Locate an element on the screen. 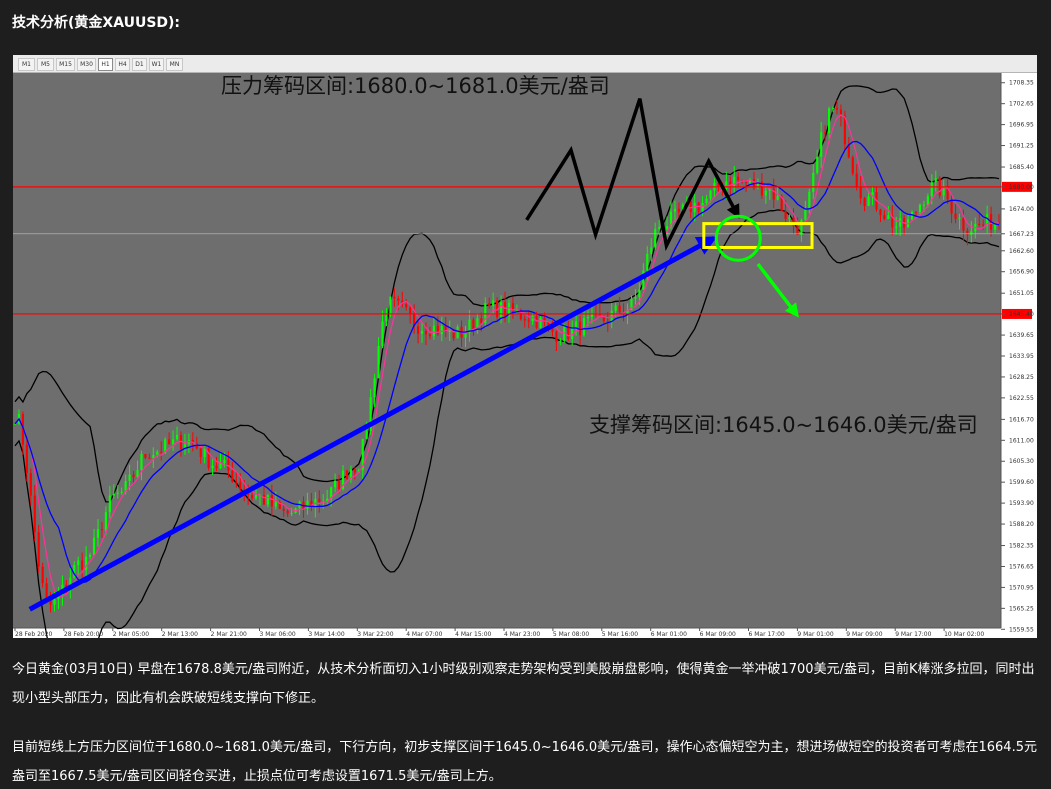 The width and height of the screenshot is (1051, 789). time-tick-label: 3 Mar 06:00 is located at coordinates (278, 634).